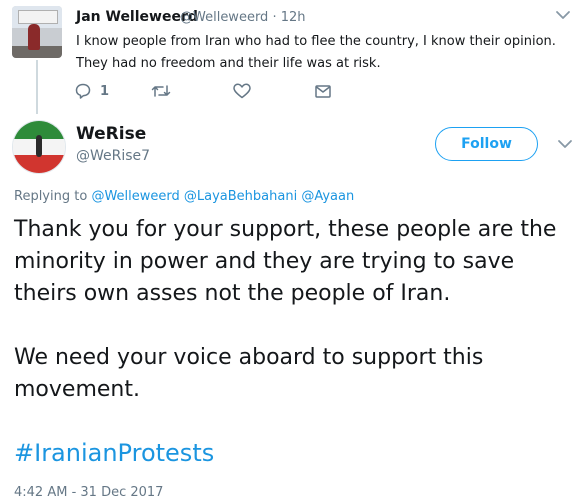 The height and width of the screenshot is (503, 588). Describe the element at coordinates (243, 17) in the screenshot. I see `parent-author-meta: @Welleweerd · 12h` at that location.